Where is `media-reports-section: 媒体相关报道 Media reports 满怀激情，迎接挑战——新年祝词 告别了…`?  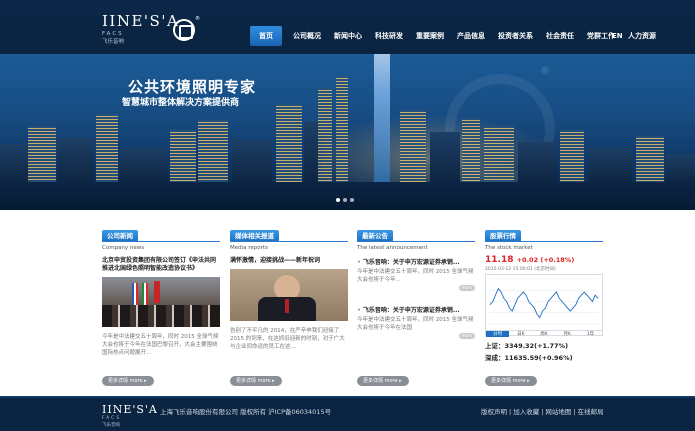
media-reports-section: 媒体相关报道 Media reports 满怀激情，迎接挑战——新年祝词 告别了… is located at coordinates (289, 310).